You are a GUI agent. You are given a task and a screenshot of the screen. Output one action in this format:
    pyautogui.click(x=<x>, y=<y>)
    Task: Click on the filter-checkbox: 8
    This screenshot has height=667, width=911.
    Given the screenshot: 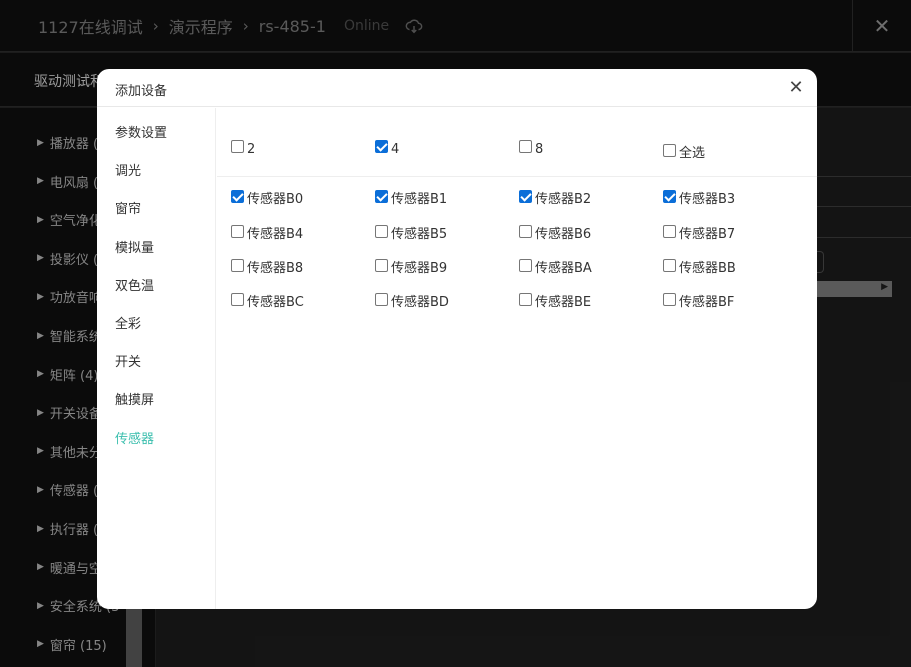 What is the action you would take?
    pyautogui.click(x=531, y=147)
    